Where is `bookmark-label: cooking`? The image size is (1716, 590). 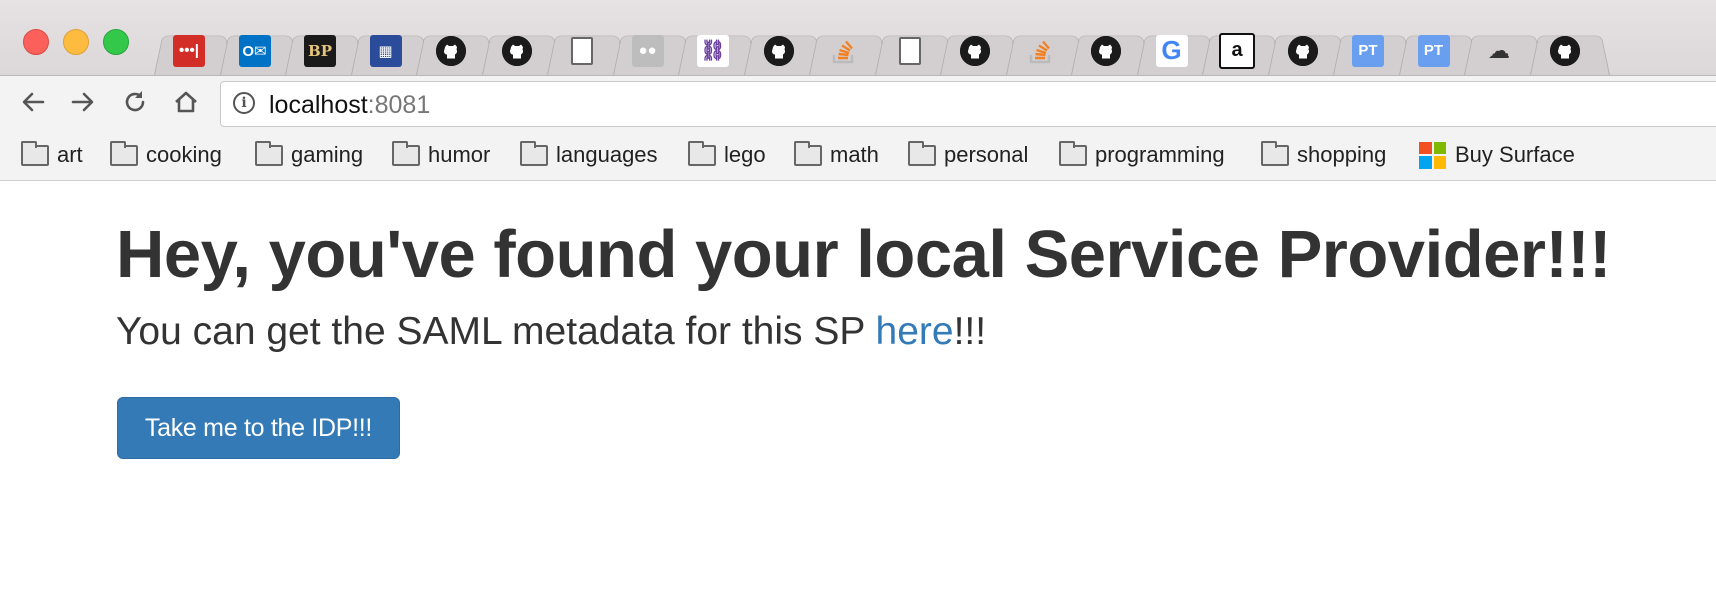
bookmark-label: cooking is located at coordinates (184, 154).